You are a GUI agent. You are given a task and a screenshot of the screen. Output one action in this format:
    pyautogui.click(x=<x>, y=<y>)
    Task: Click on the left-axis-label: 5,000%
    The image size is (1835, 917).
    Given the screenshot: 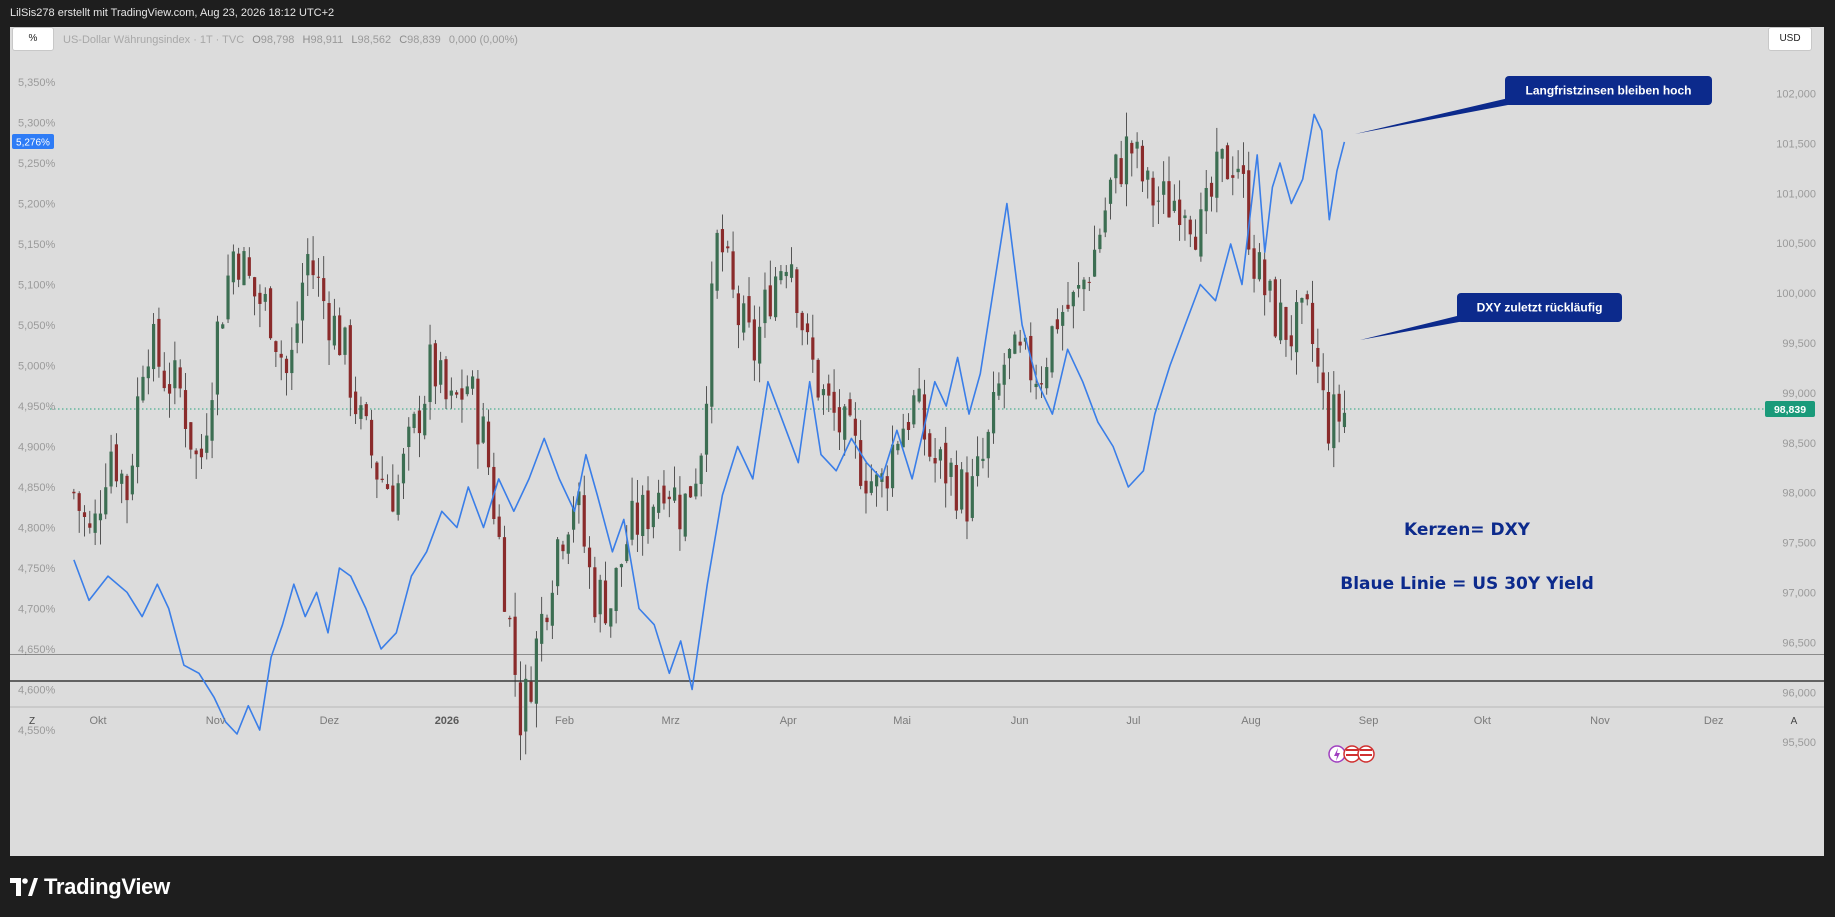 What is the action you would take?
    pyautogui.click(x=37, y=367)
    